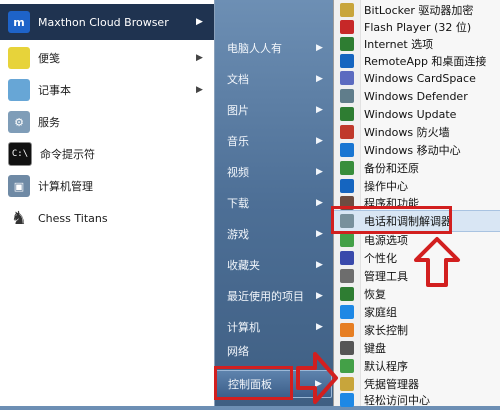 The height and width of the screenshot is (410, 500). I want to click on submenu-item-label: 电源选项, so click(386, 240).